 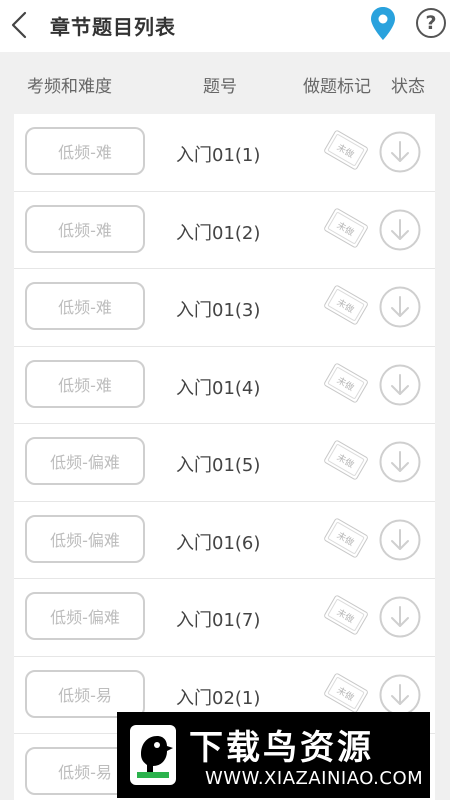 I want to click on column-question-number: 题号, so click(x=220, y=87).